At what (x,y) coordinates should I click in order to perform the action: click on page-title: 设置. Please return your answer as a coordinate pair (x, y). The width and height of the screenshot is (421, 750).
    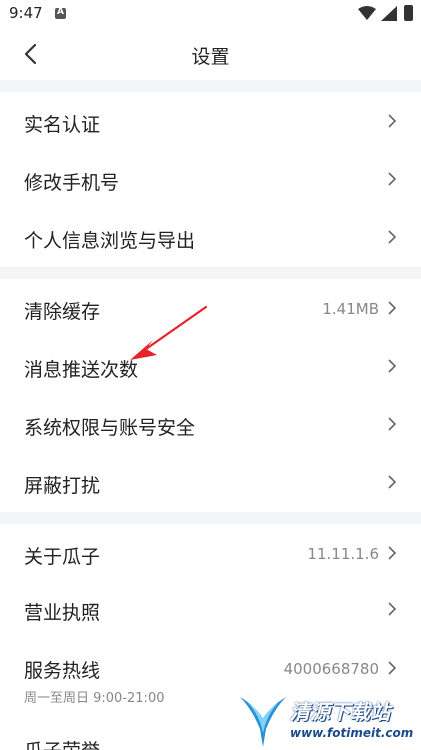
    Looking at the image, I should click on (210, 57).